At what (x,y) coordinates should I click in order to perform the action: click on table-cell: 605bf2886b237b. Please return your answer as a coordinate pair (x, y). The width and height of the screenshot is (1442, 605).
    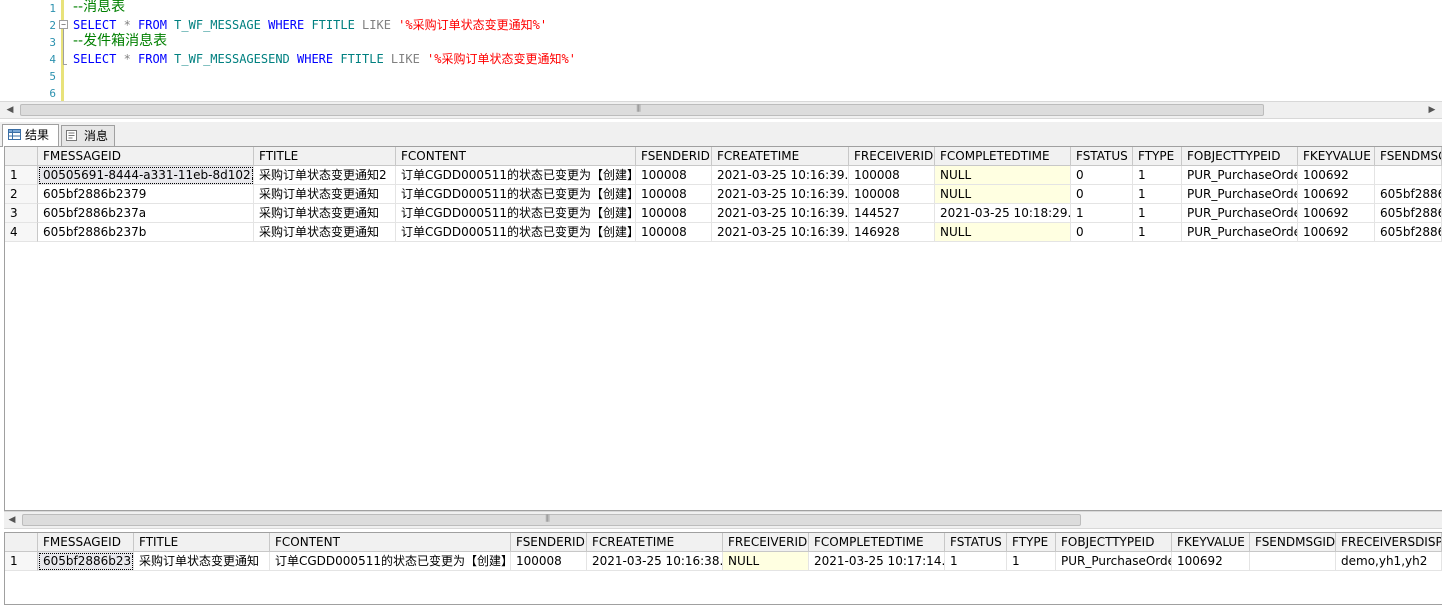
    Looking at the image, I should click on (146, 232).